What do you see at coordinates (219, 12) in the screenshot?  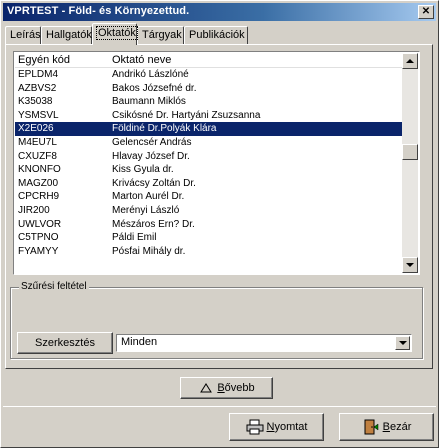 I see `title-bar: VPRTEST - Föld- és Környezettud. ✕` at bounding box center [219, 12].